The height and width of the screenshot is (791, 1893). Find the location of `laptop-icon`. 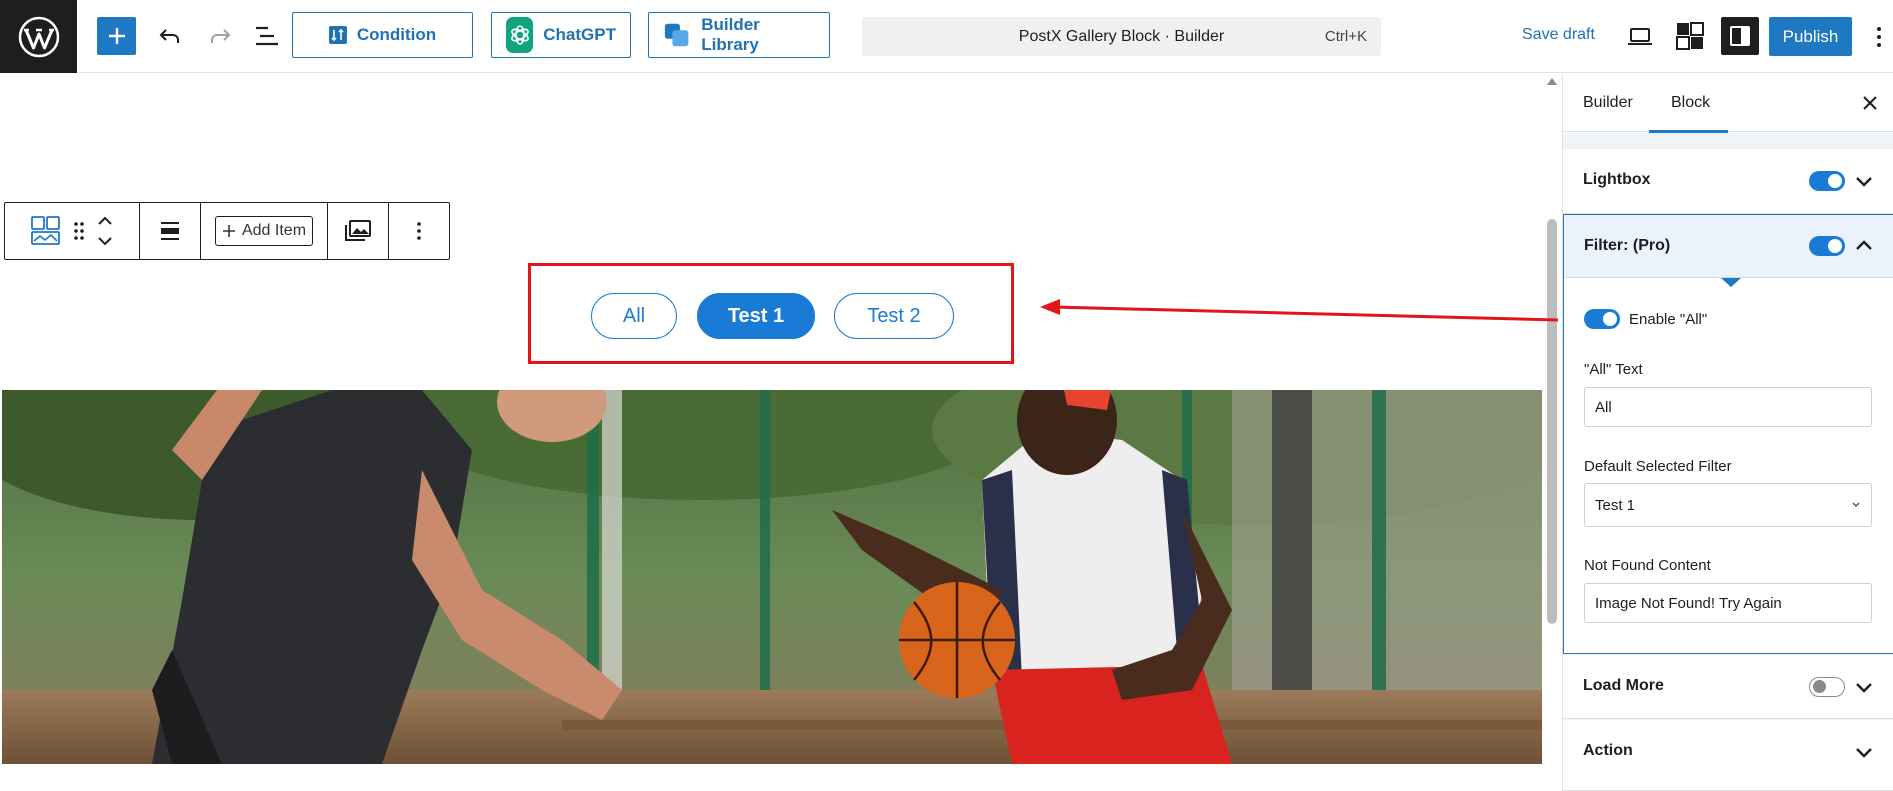

laptop-icon is located at coordinates (1640, 36).